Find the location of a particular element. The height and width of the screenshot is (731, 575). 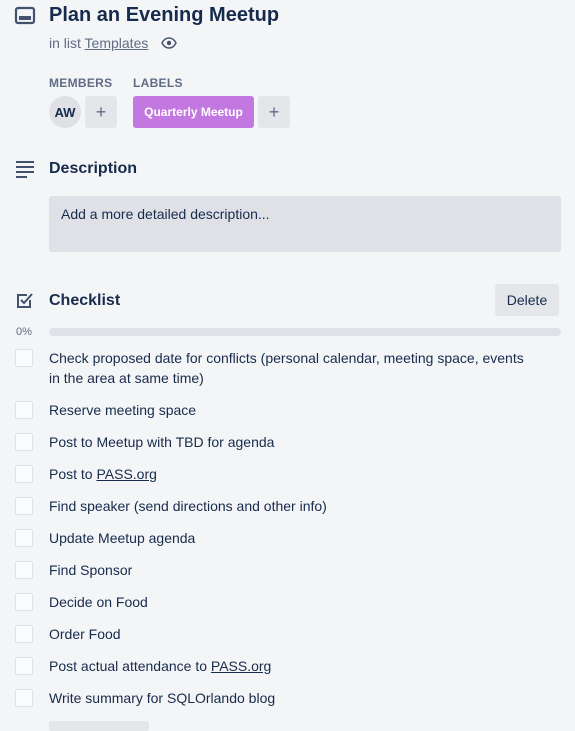

checklist-item-text-prefix: Post to is located at coordinates (73, 474).